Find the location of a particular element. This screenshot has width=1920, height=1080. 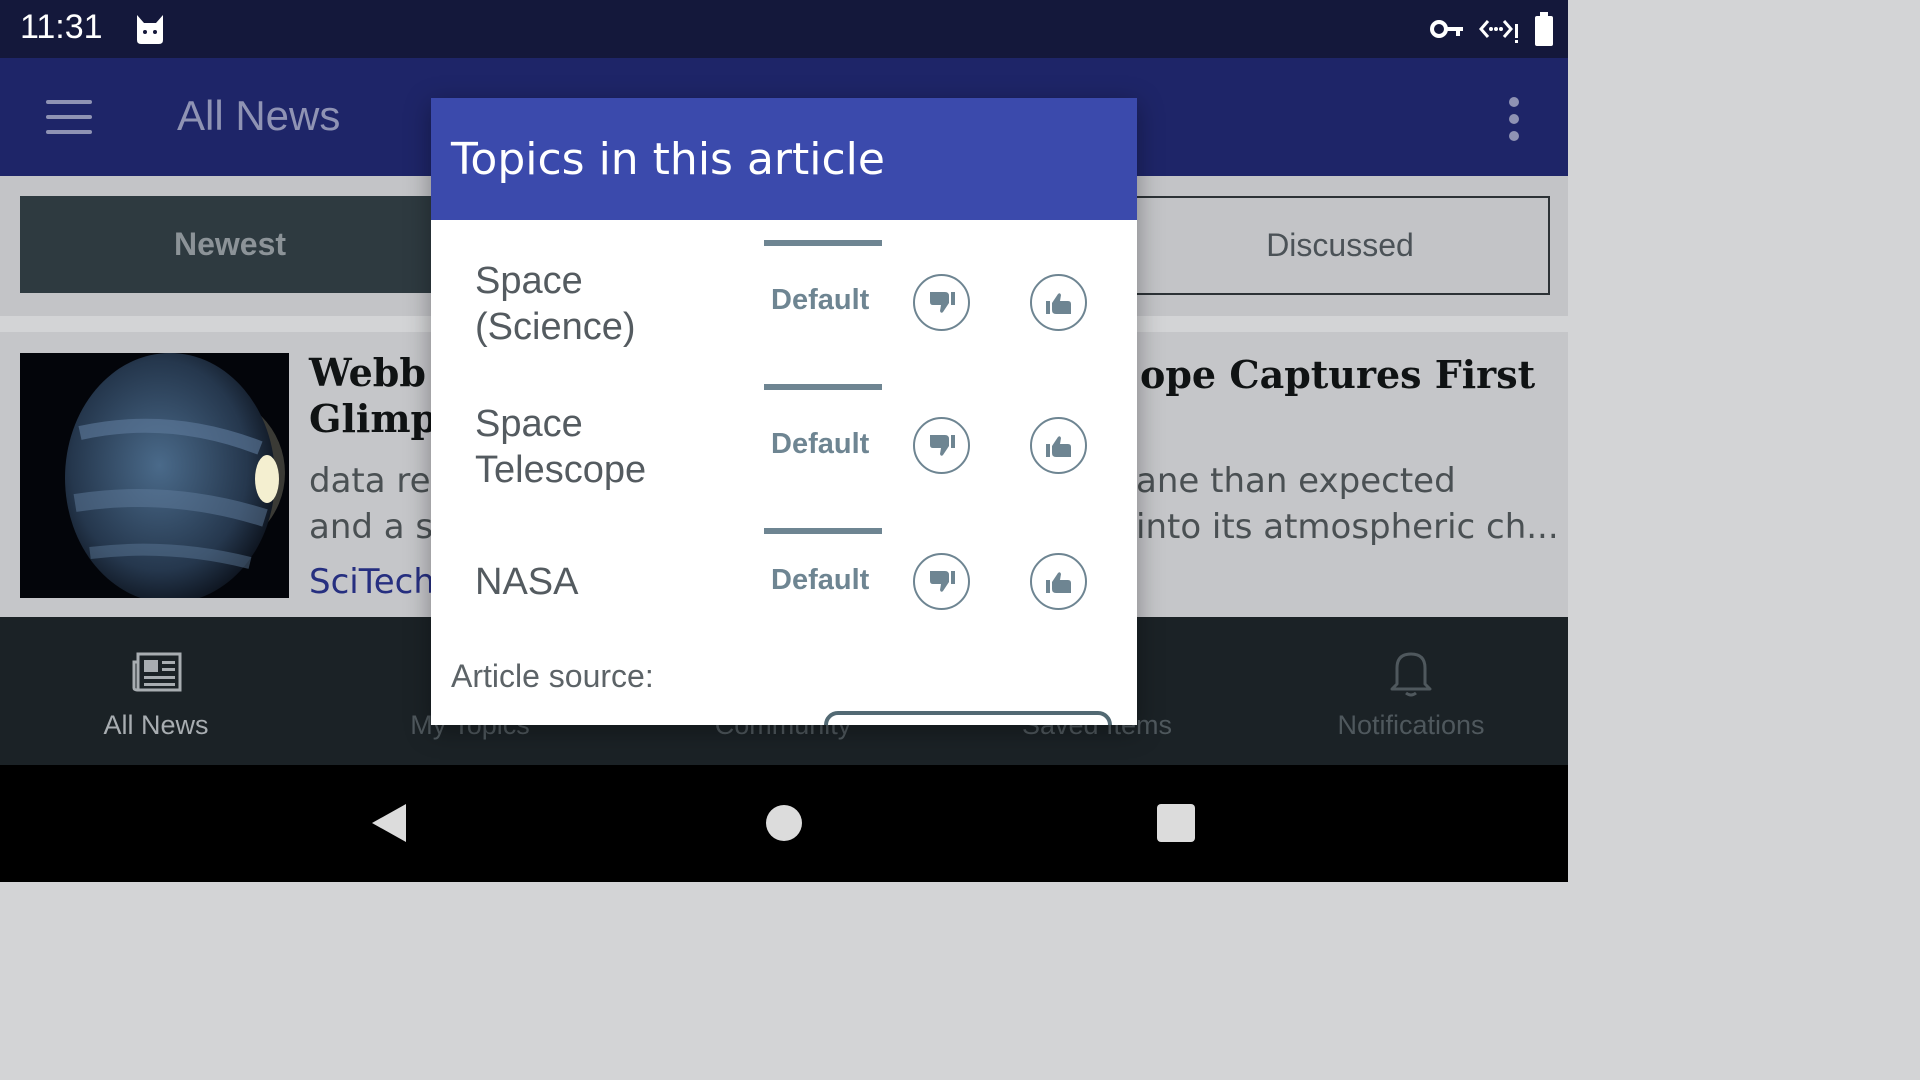

nav-label-all-news: All News is located at coordinates (156, 725).